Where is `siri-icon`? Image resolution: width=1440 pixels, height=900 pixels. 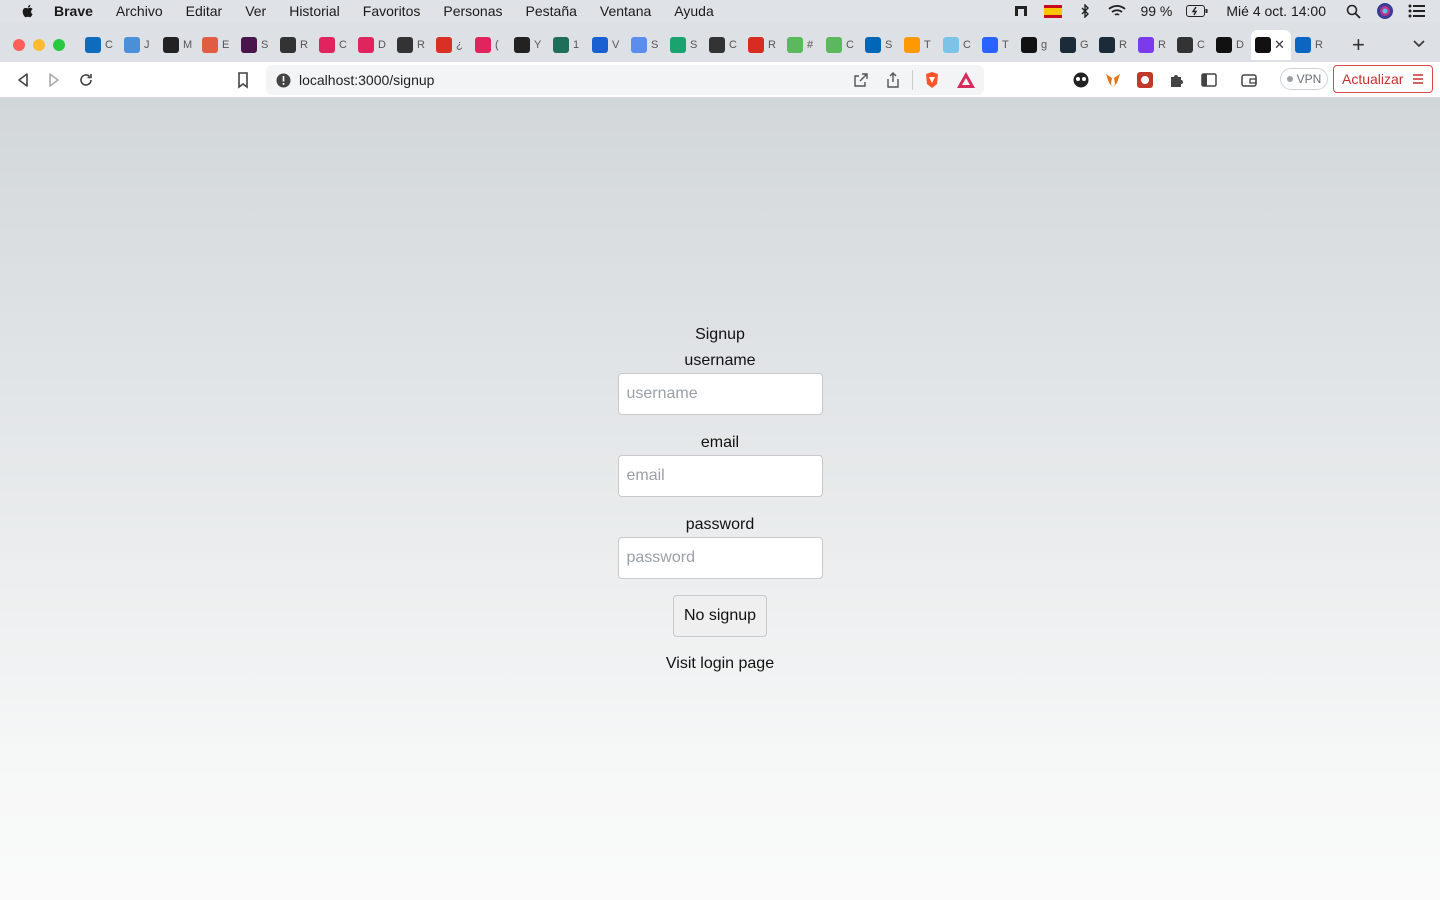
siri-icon is located at coordinates (1385, 11).